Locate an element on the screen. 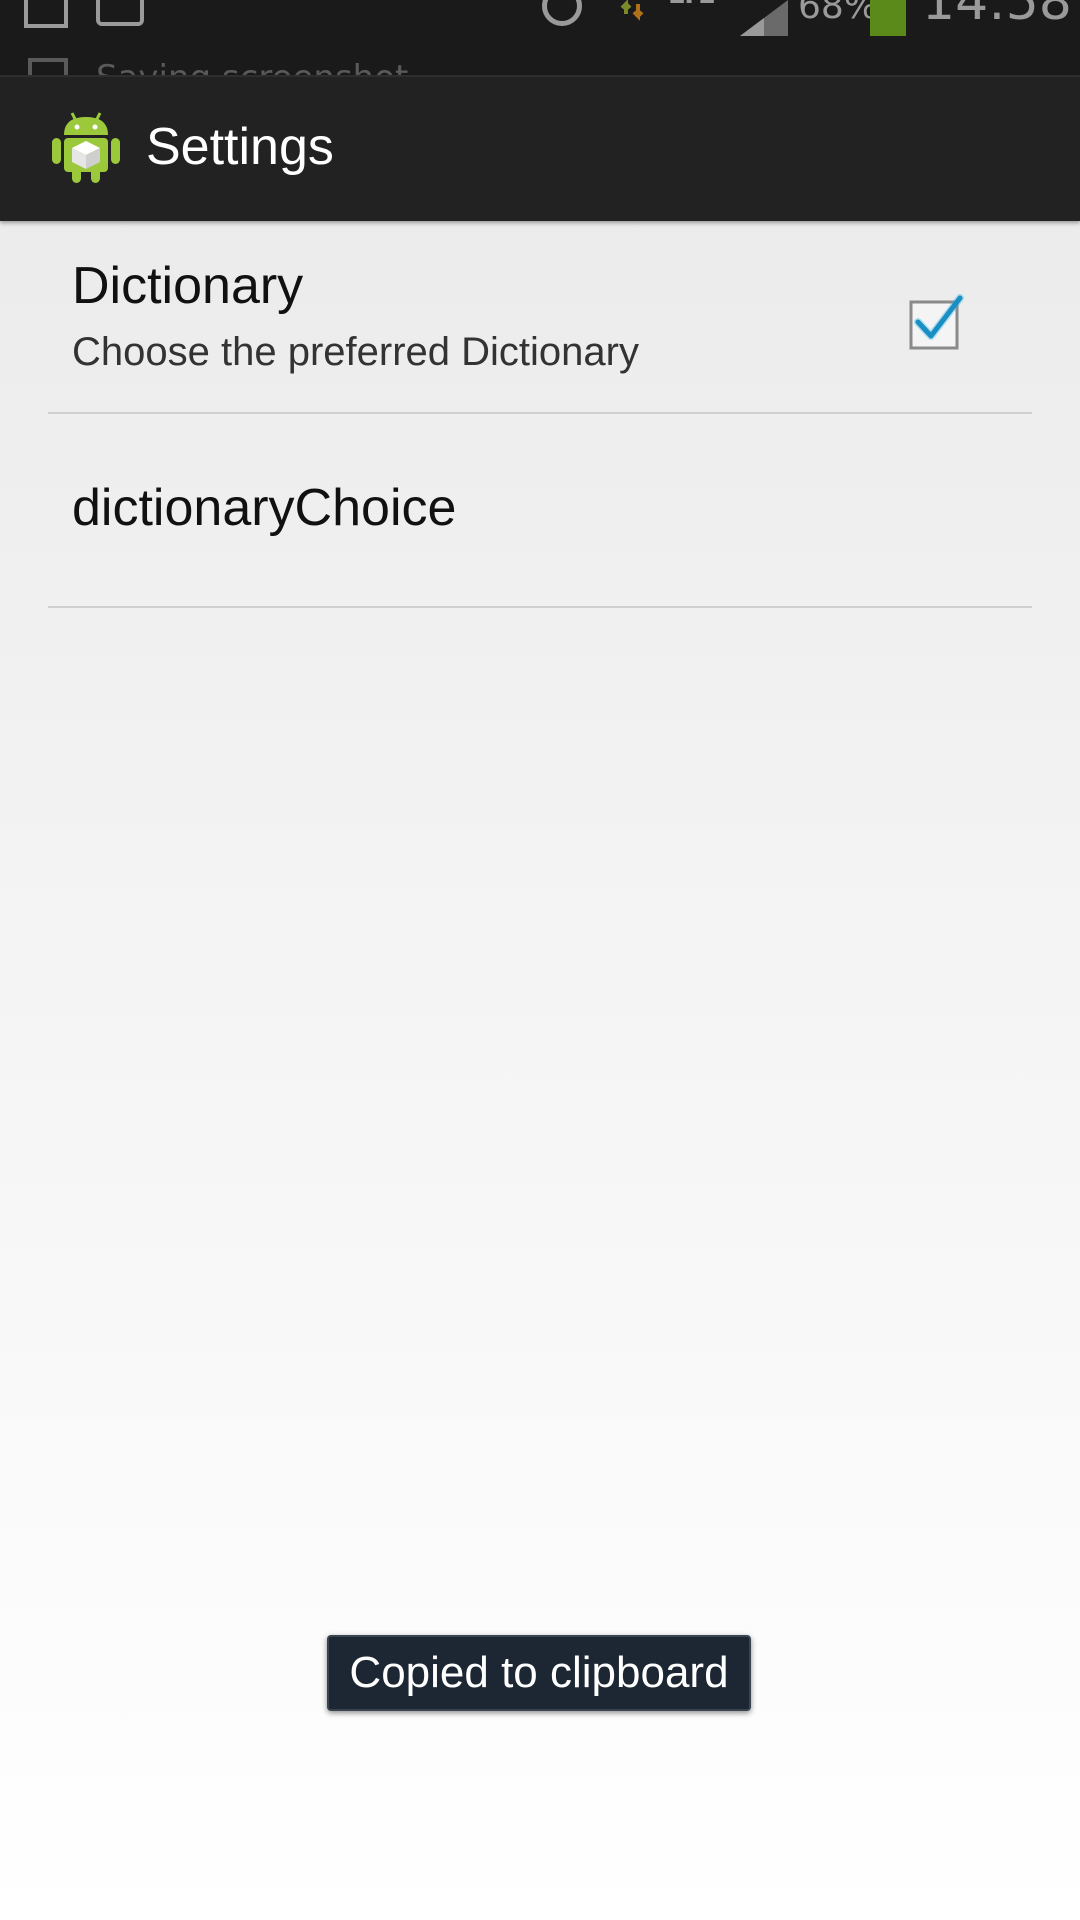 The image size is (1080, 1920). battery-percent: 68% is located at coordinates (838, 13).